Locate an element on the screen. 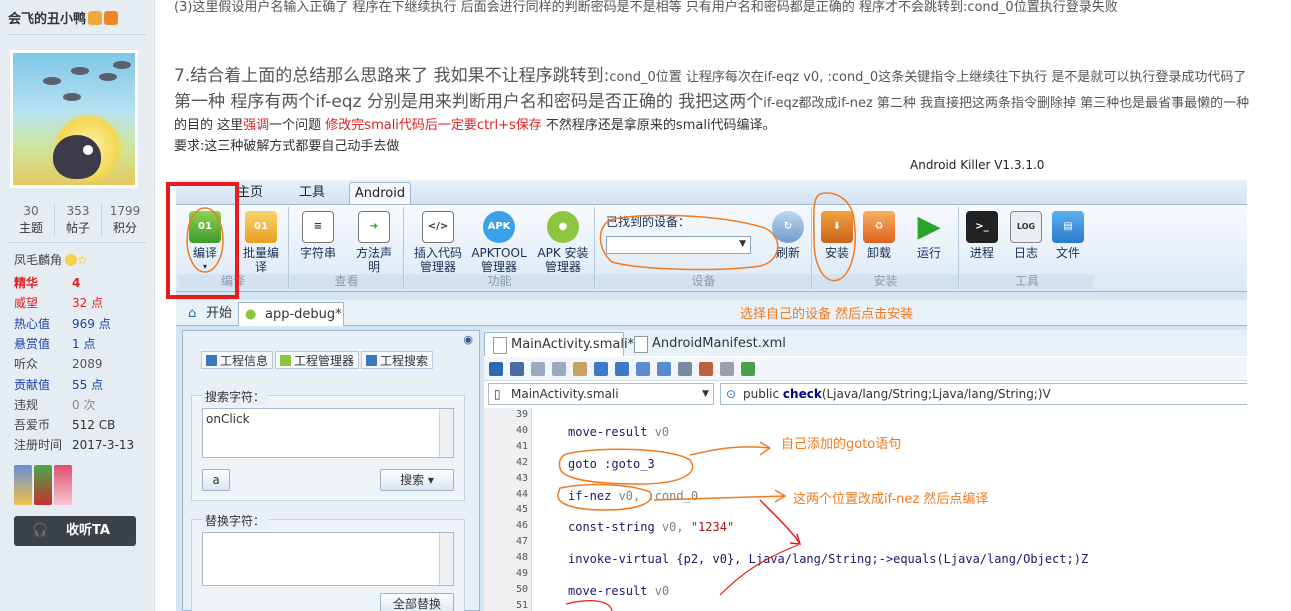 The image size is (1291, 611). copy-icon is located at coordinates (559, 369).